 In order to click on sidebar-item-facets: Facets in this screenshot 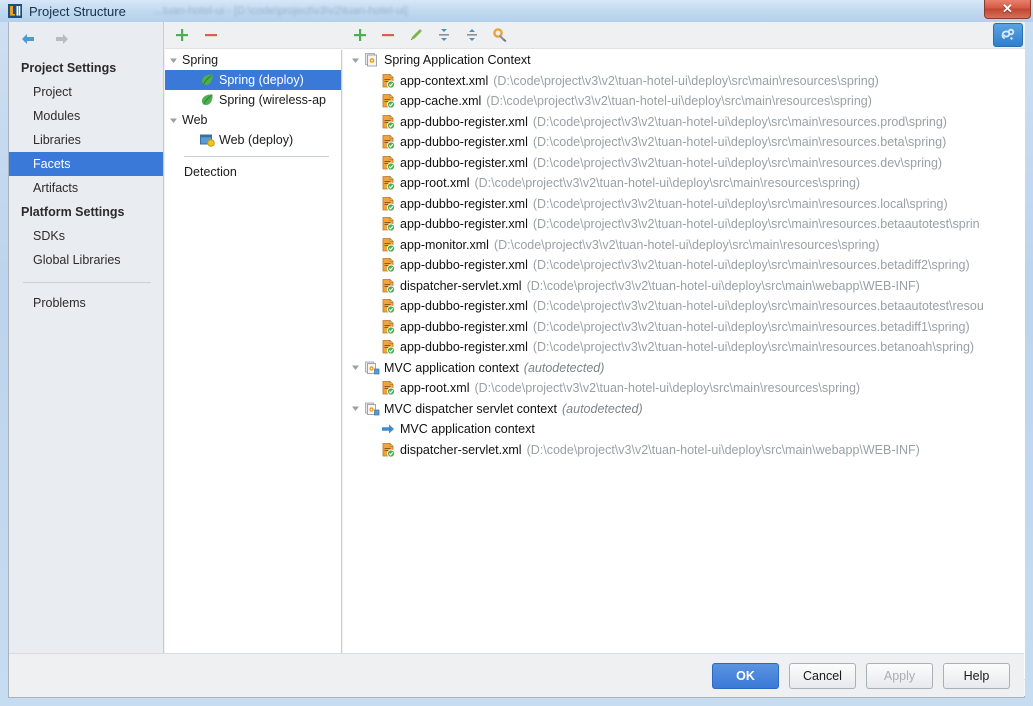, I will do `click(86, 164)`.